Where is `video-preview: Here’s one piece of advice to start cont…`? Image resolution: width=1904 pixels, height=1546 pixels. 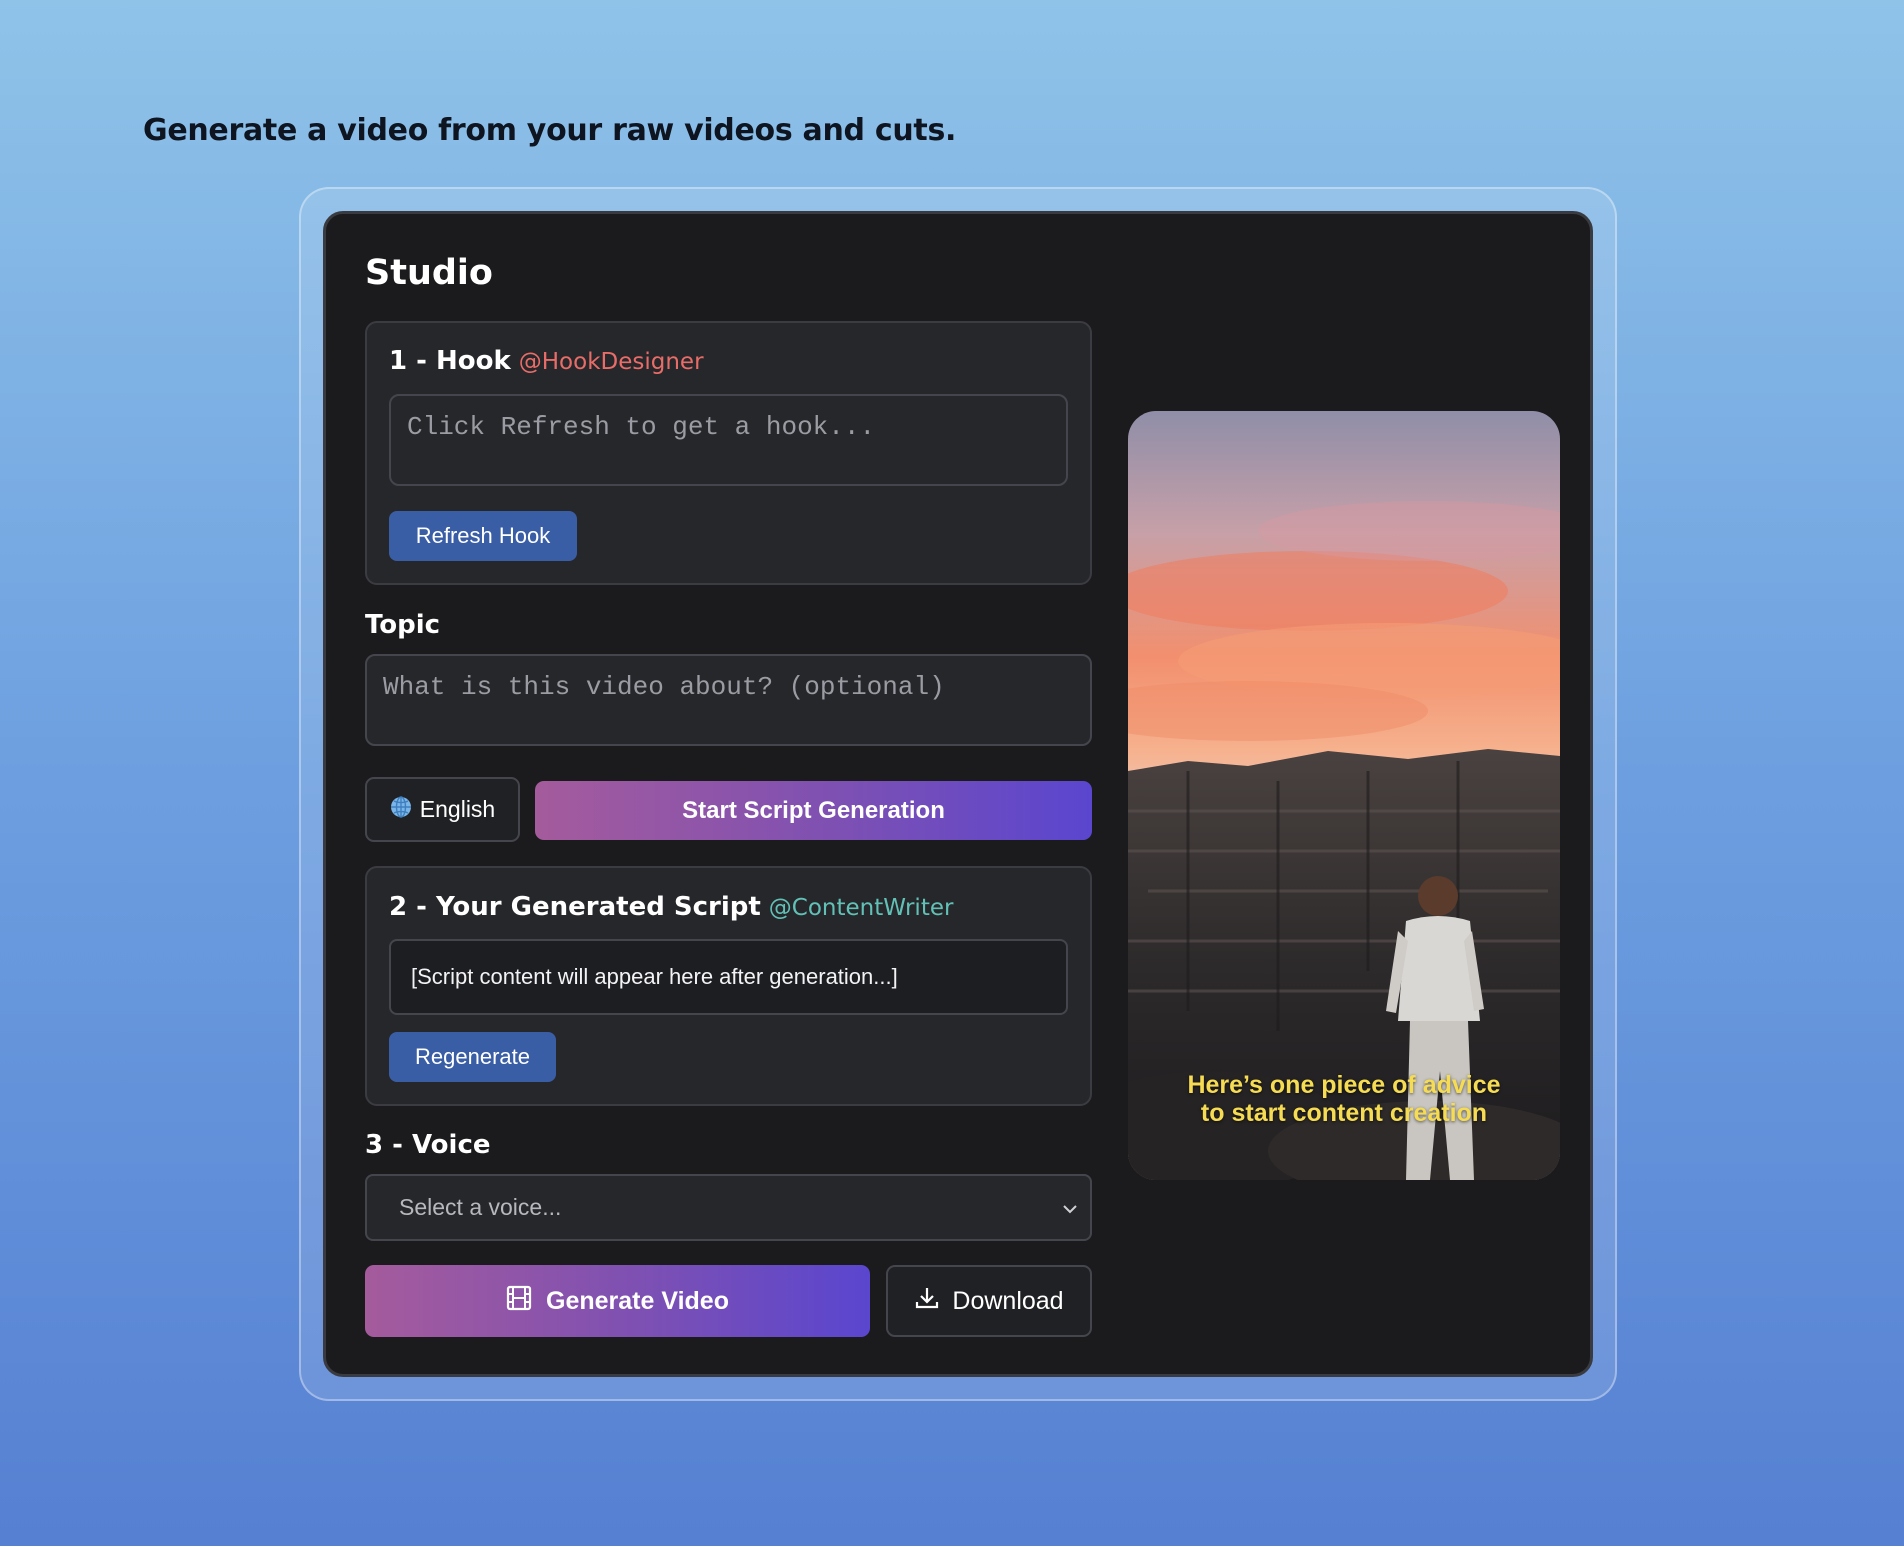
video-preview: Here’s one piece of advice to start cont… is located at coordinates (1344, 795).